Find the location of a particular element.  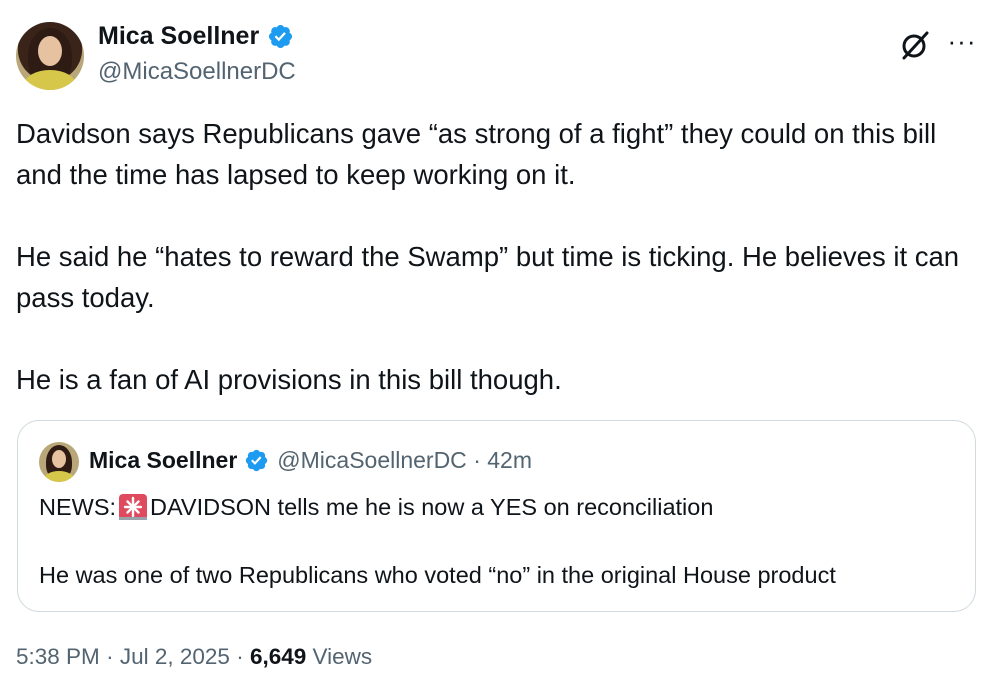

views-label: Views is located at coordinates (343, 656).